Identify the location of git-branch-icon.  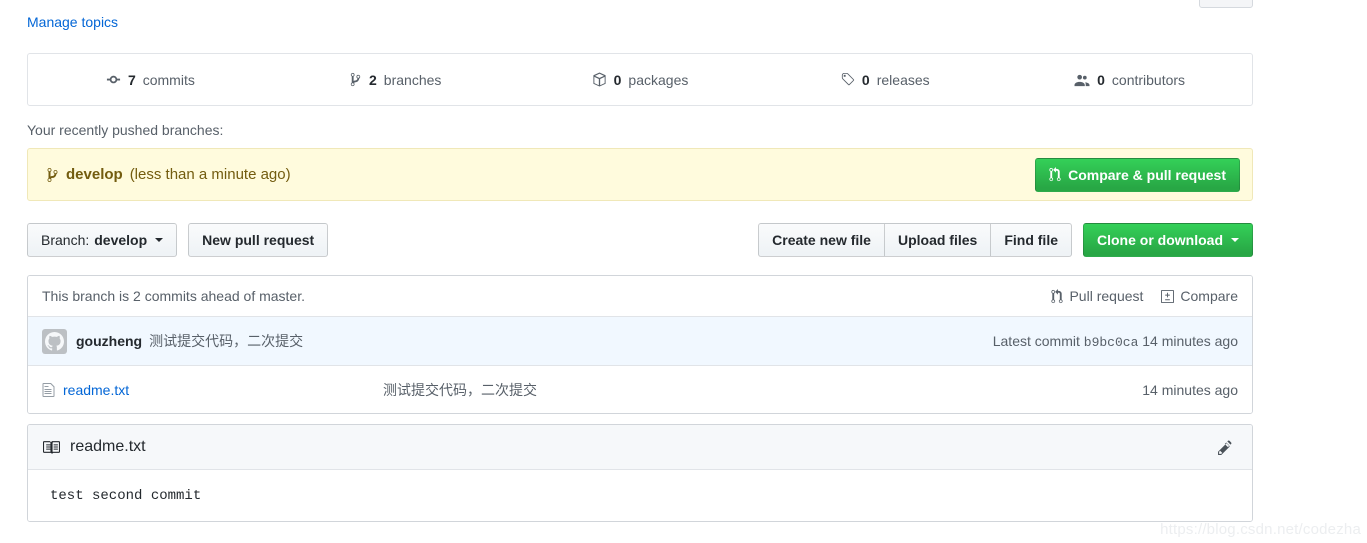
(52, 175).